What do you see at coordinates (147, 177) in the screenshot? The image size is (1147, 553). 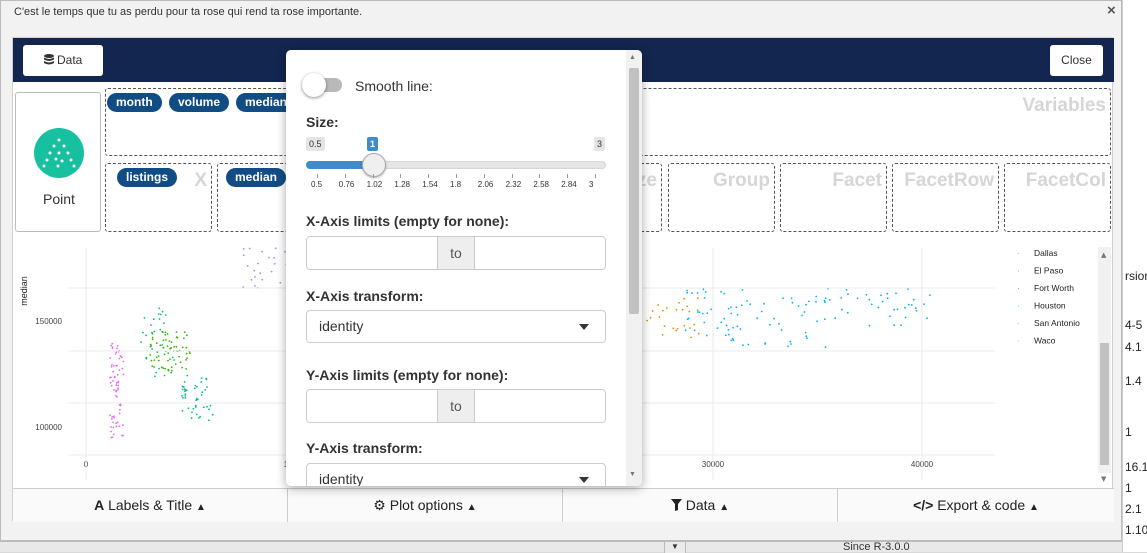 I see `x-pill-listings: listings` at bounding box center [147, 177].